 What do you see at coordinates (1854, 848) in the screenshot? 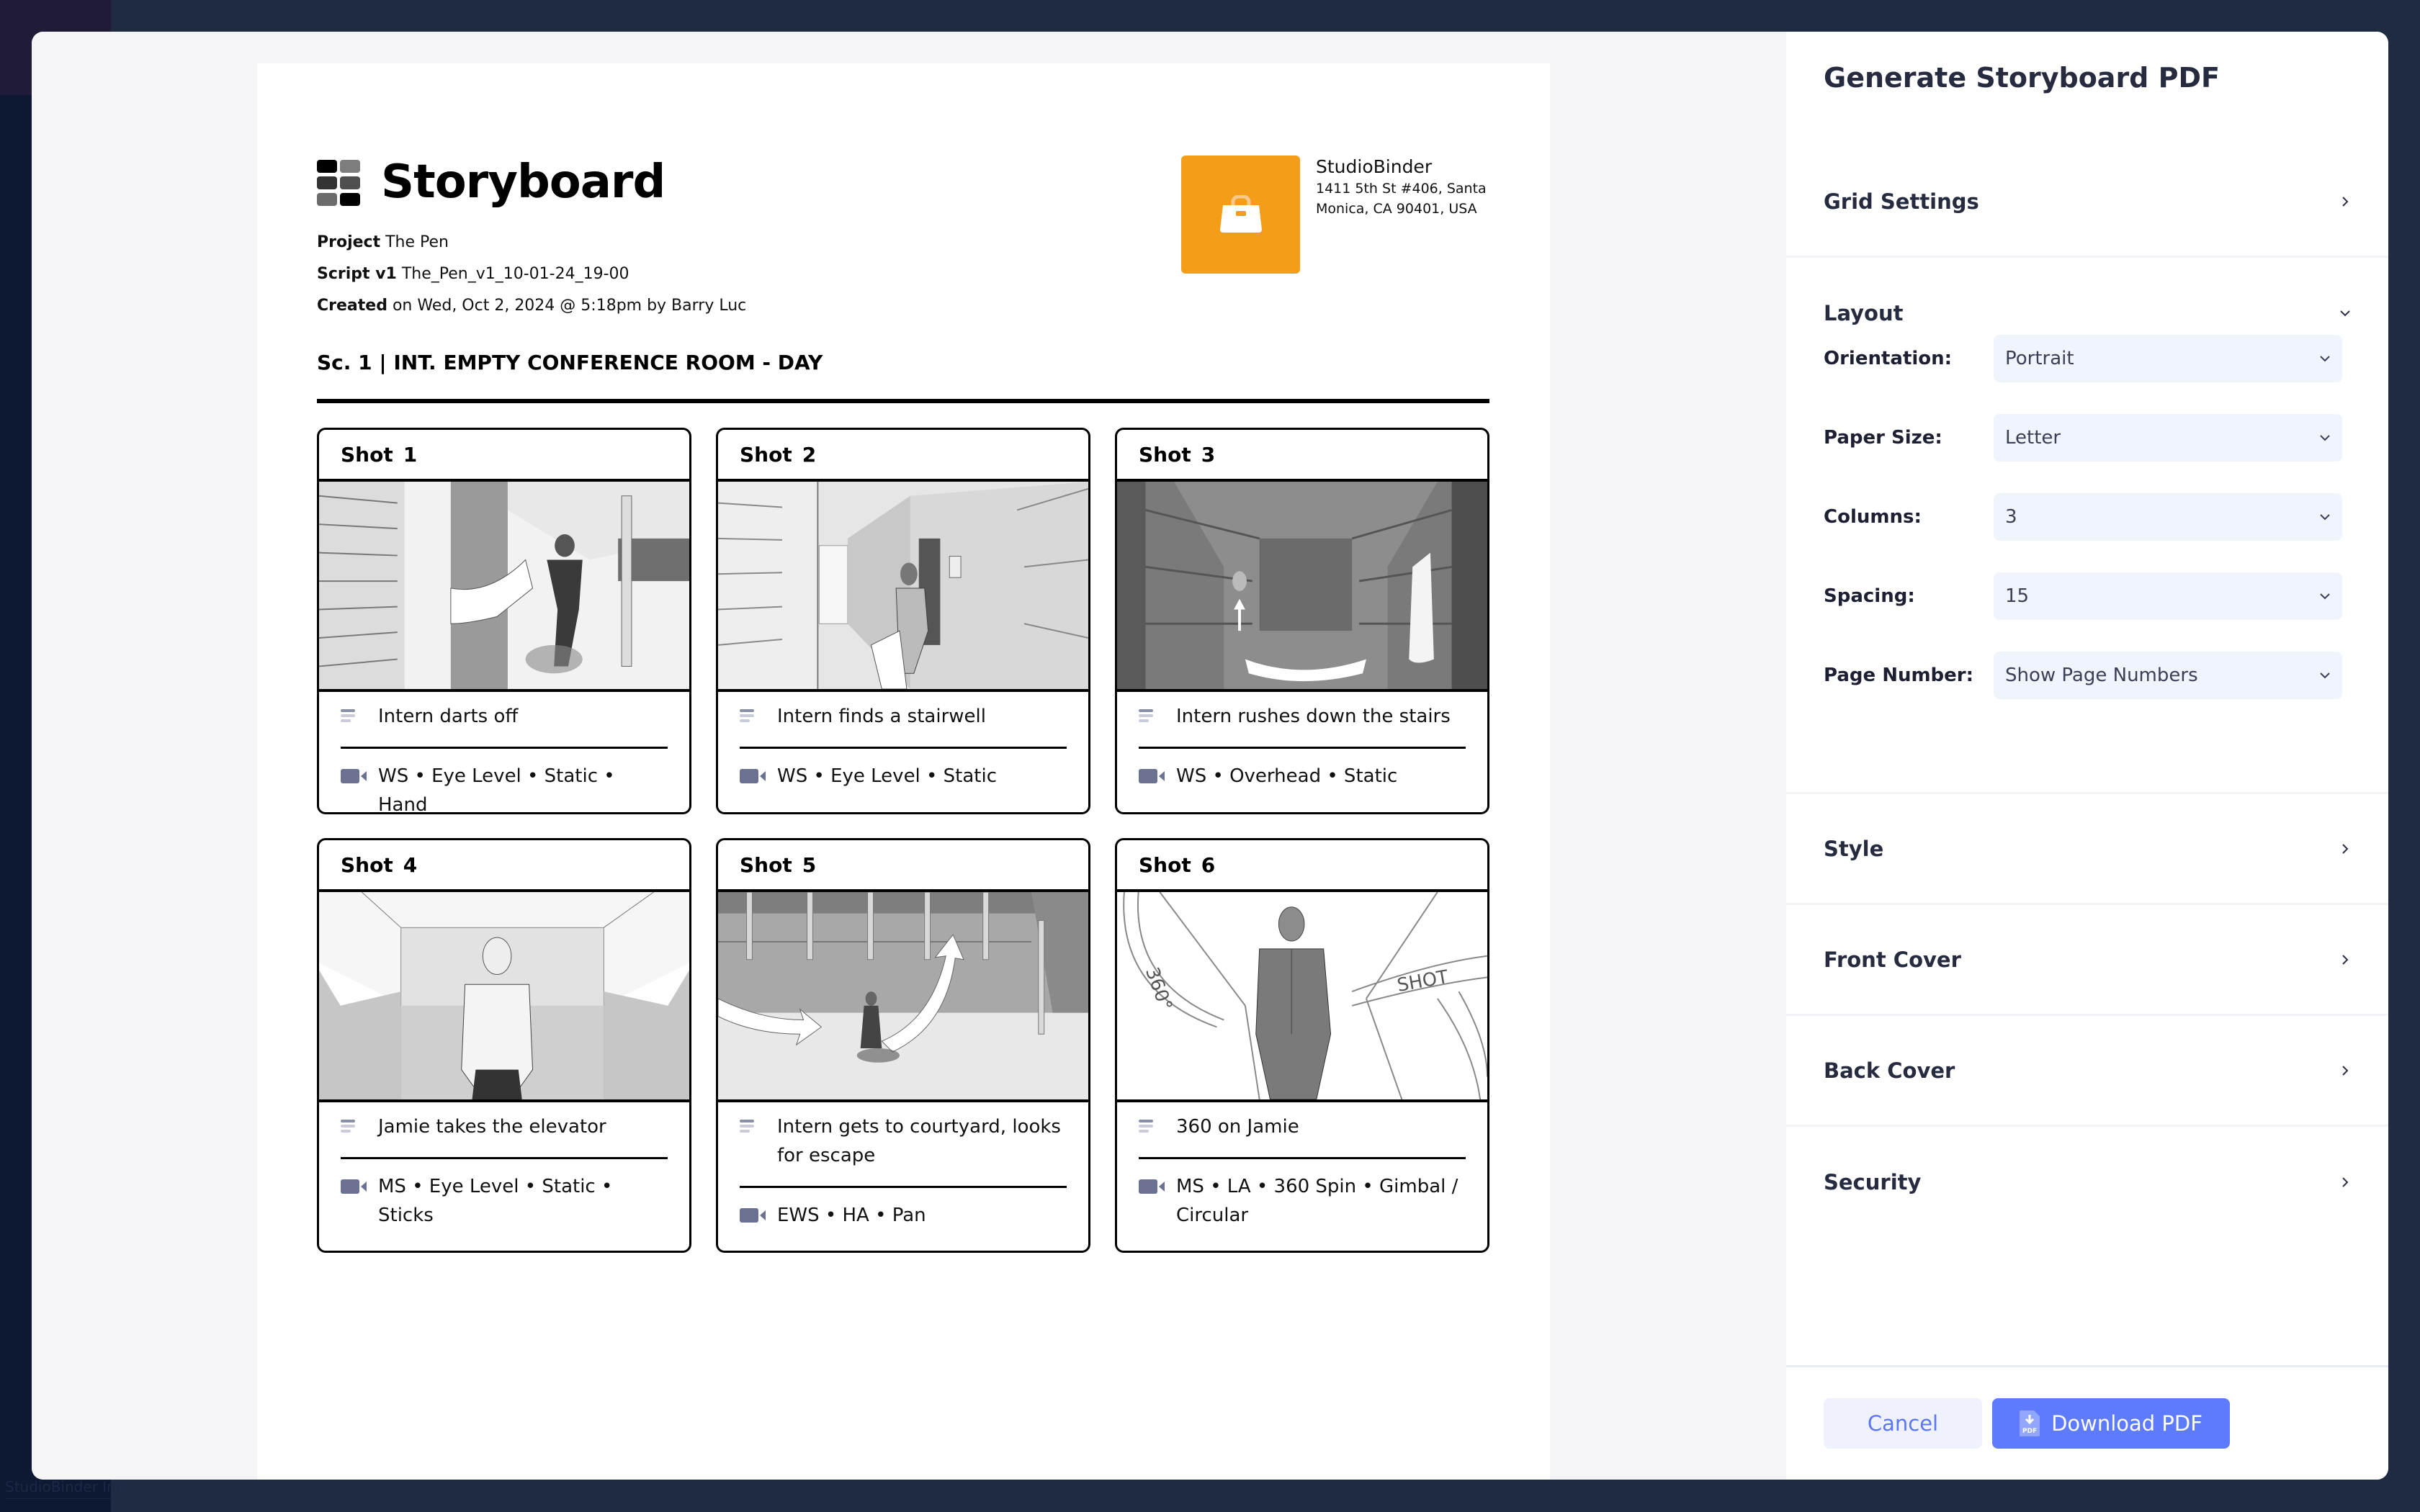
I see `section-label: Style` at bounding box center [1854, 848].